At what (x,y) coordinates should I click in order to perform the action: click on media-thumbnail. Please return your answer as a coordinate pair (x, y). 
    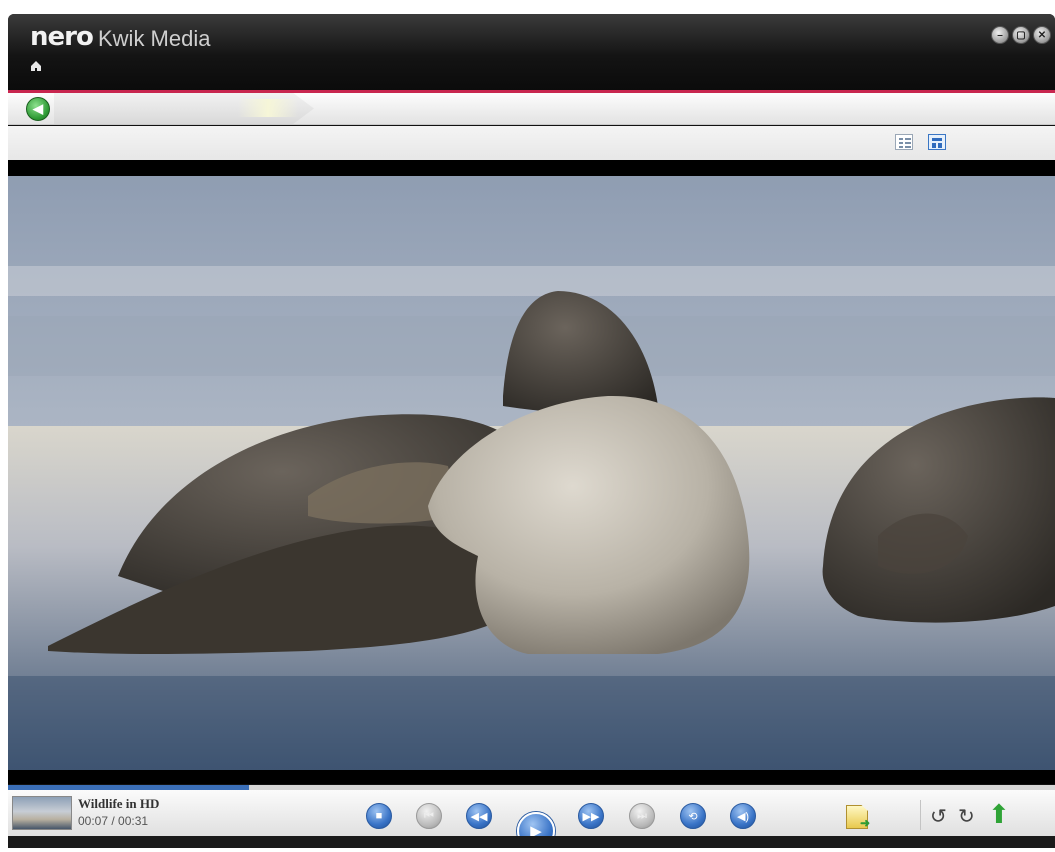
    Looking at the image, I should click on (42, 813).